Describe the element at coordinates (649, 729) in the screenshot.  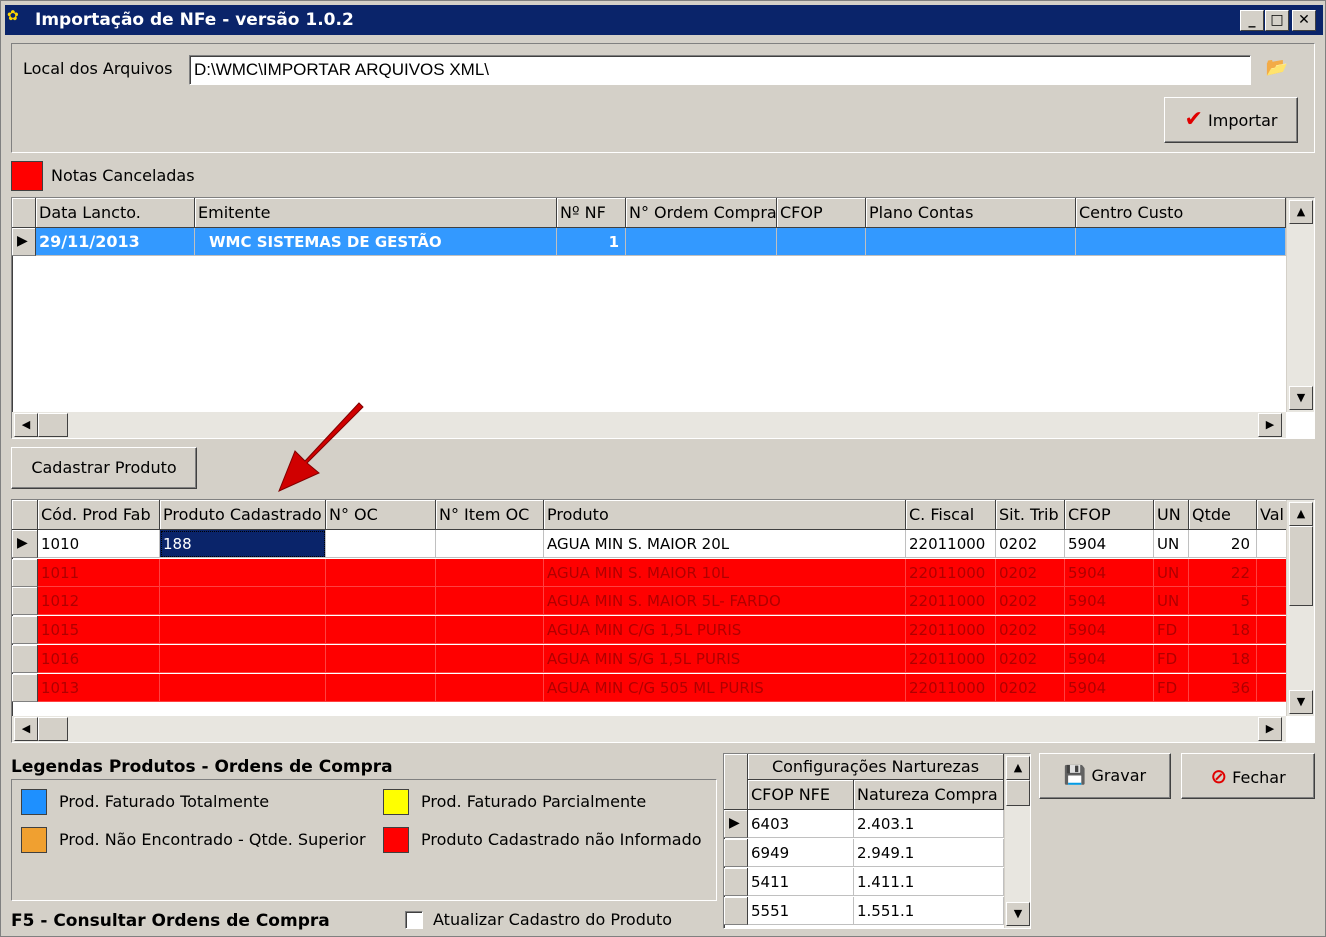
I see `products-hscrollbar: ◀ ▶` at that location.